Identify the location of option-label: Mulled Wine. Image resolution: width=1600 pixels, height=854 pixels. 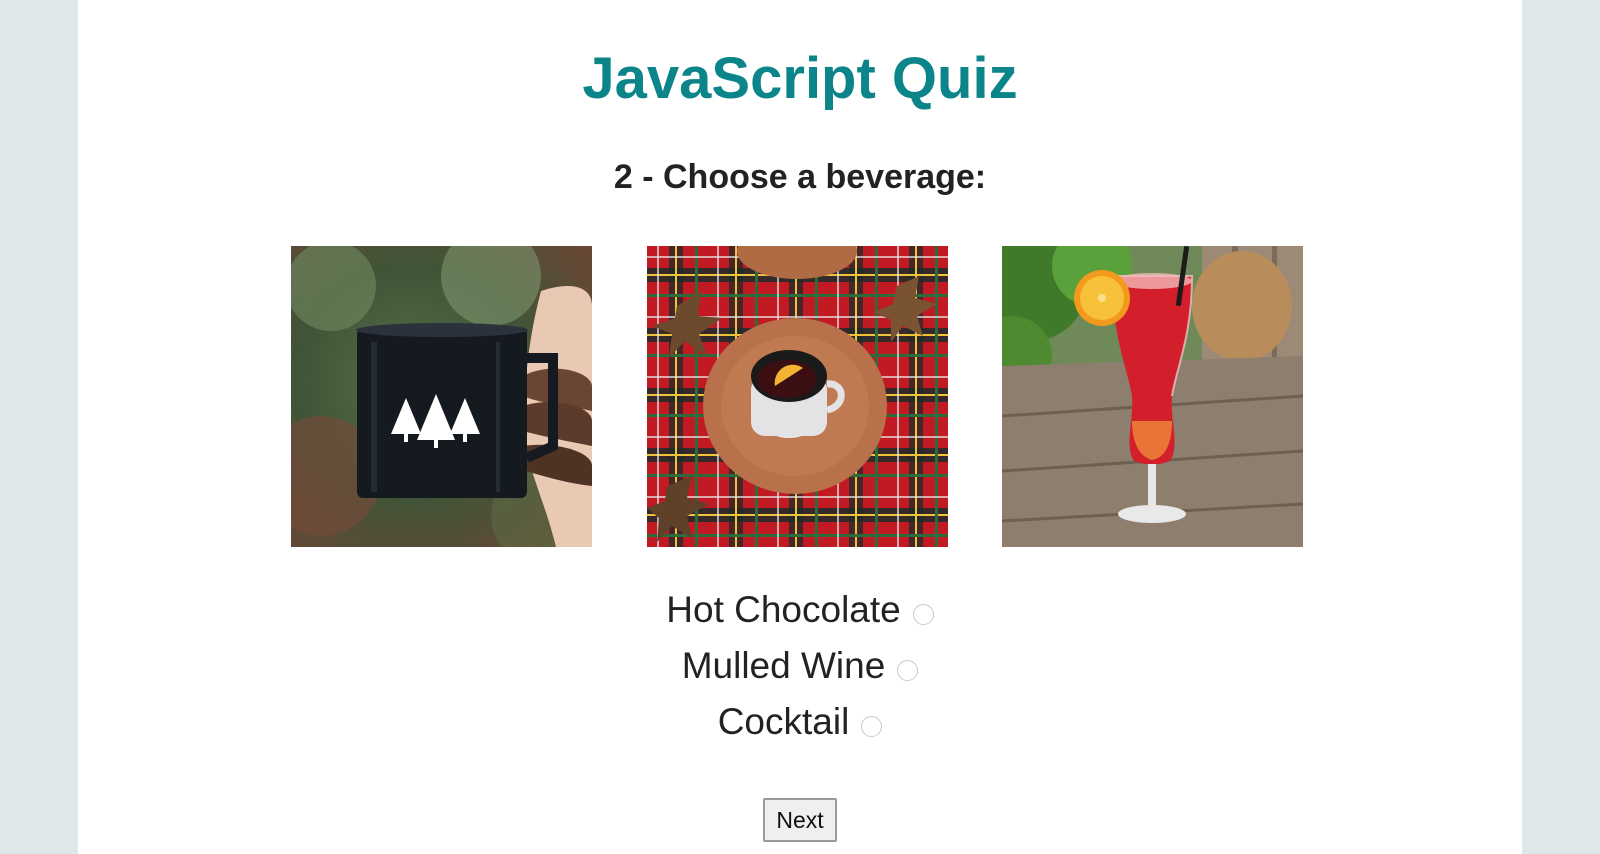
(783, 665).